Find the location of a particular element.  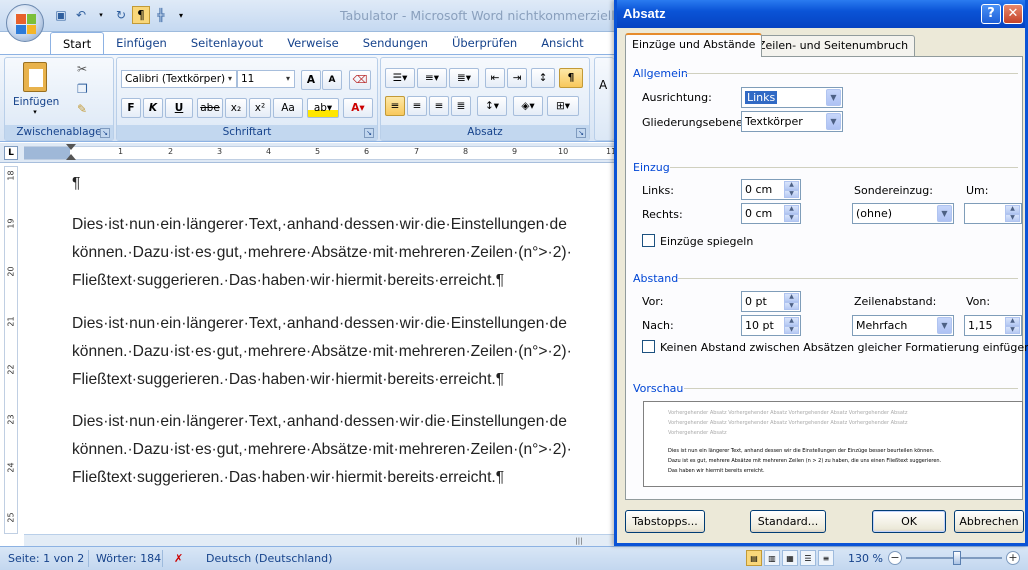

vertical-ruler: 18 19 20 21 22 23 24 25 is located at coordinates (11, 350).